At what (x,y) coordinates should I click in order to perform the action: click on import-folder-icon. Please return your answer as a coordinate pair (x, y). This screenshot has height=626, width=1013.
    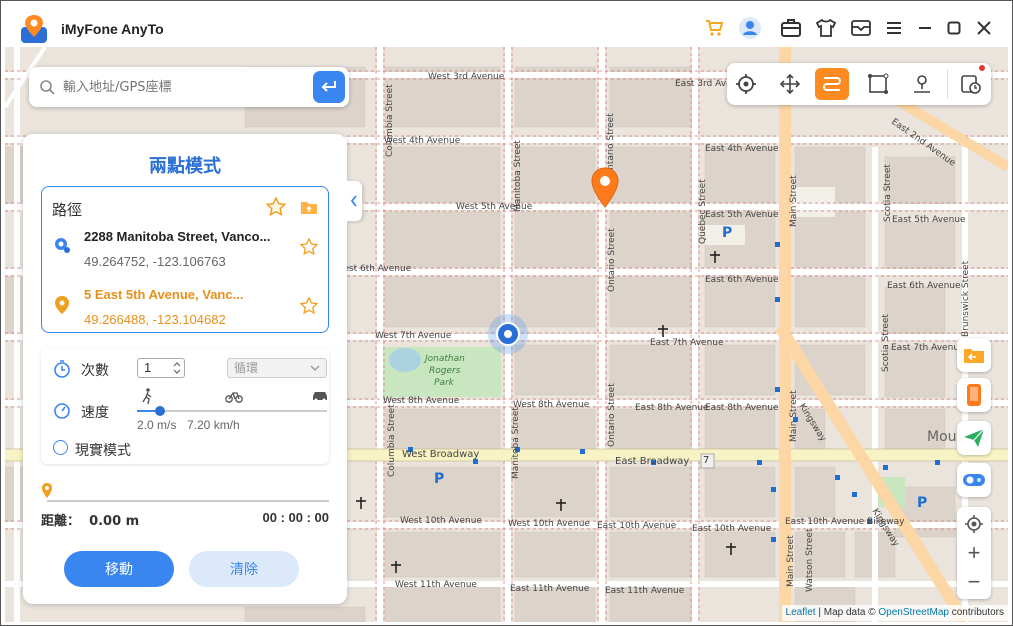
    Looking at the image, I should click on (309, 207).